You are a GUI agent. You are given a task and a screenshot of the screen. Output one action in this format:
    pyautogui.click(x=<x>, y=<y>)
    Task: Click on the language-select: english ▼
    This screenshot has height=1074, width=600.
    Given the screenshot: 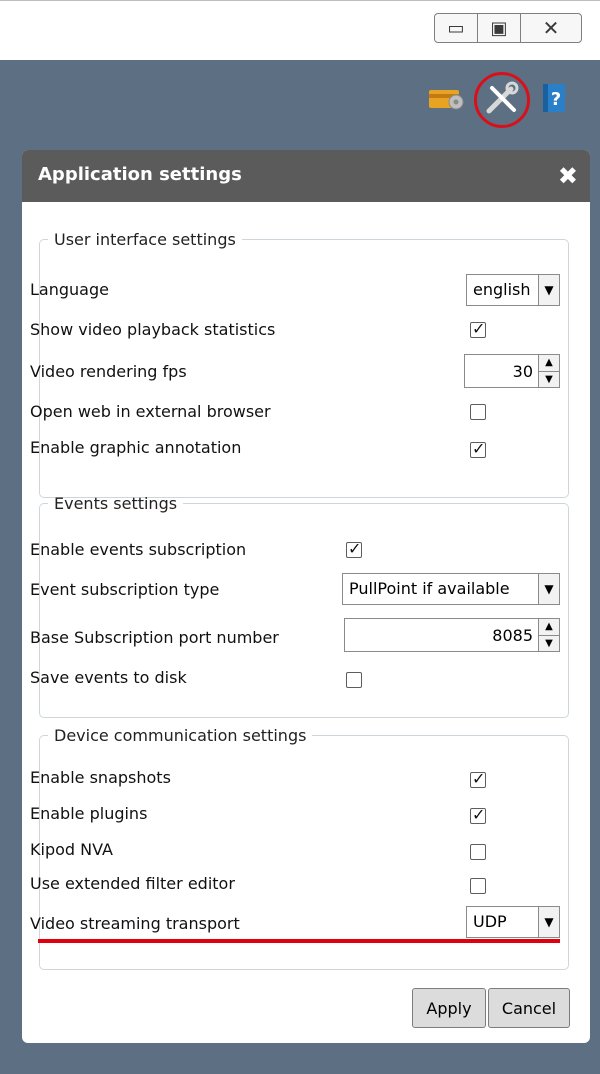 What is the action you would take?
    pyautogui.click(x=513, y=290)
    